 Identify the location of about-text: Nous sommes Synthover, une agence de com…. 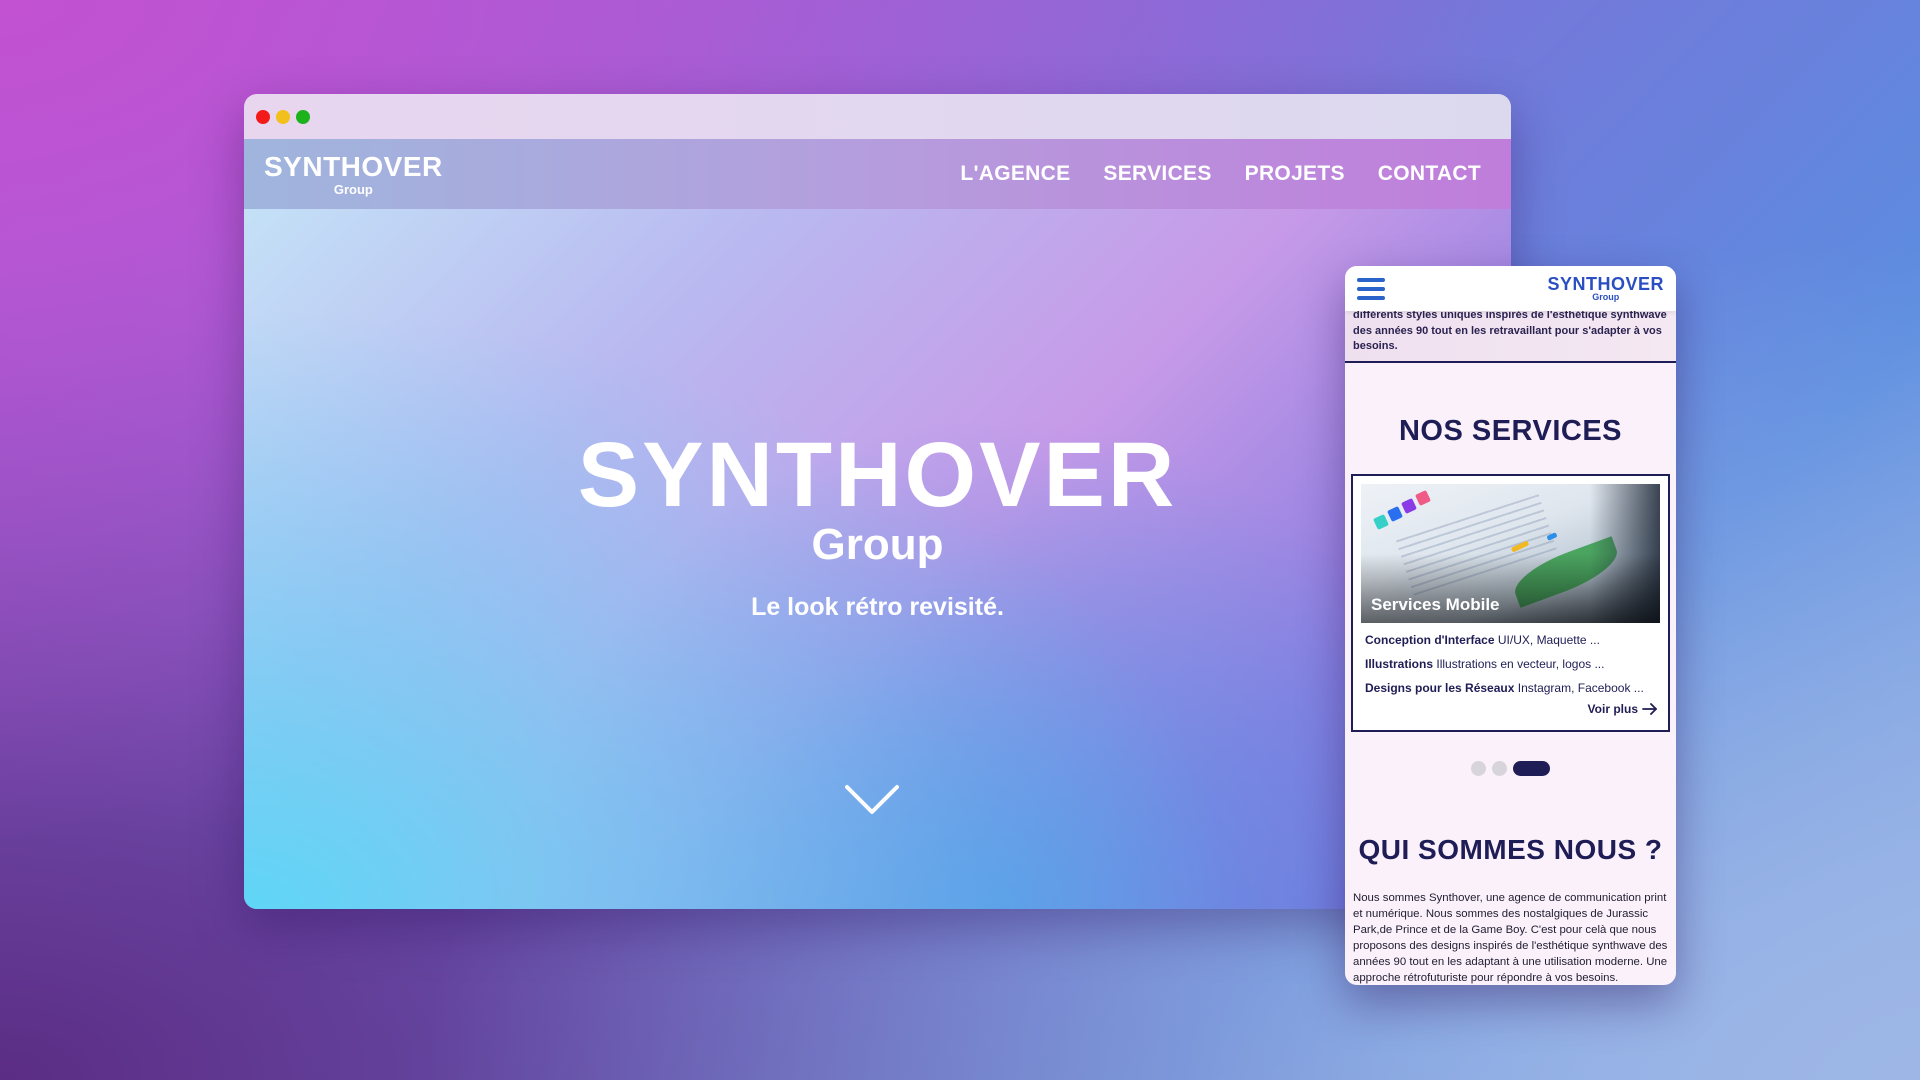
(1510, 938).